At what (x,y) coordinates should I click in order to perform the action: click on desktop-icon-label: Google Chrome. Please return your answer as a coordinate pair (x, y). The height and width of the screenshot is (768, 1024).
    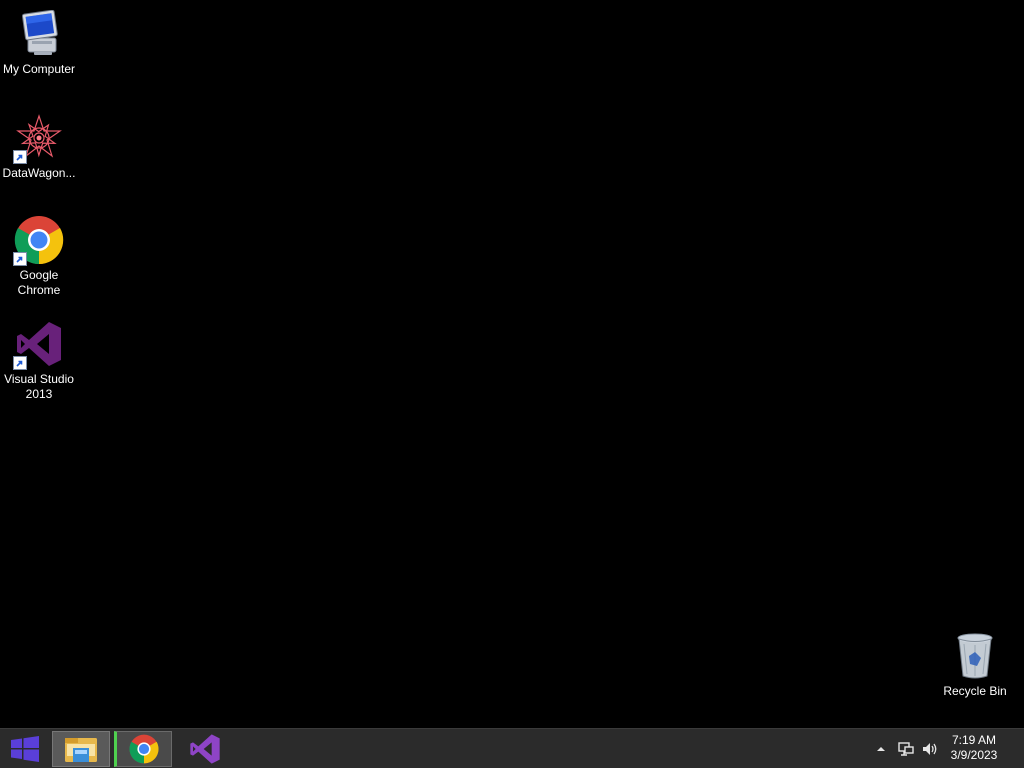
    Looking at the image, I should click on (39, 282).